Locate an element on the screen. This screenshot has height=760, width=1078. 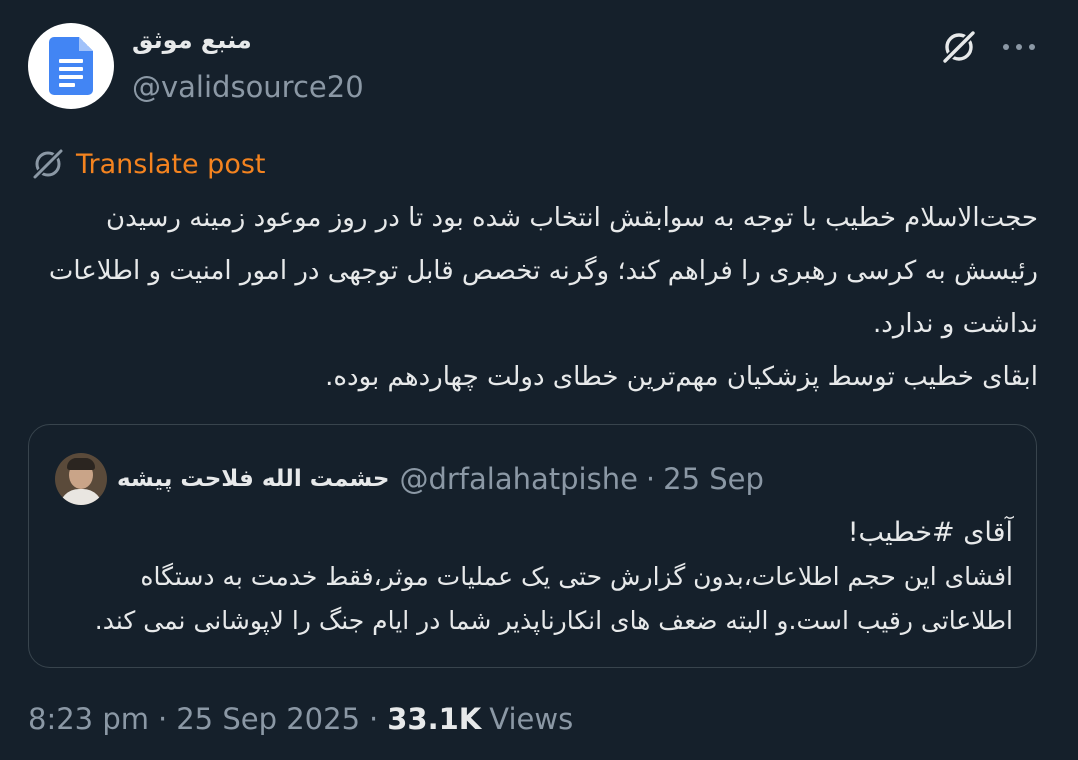
quoted-post-date: 25 Sep is located at coordinates (713, 479).